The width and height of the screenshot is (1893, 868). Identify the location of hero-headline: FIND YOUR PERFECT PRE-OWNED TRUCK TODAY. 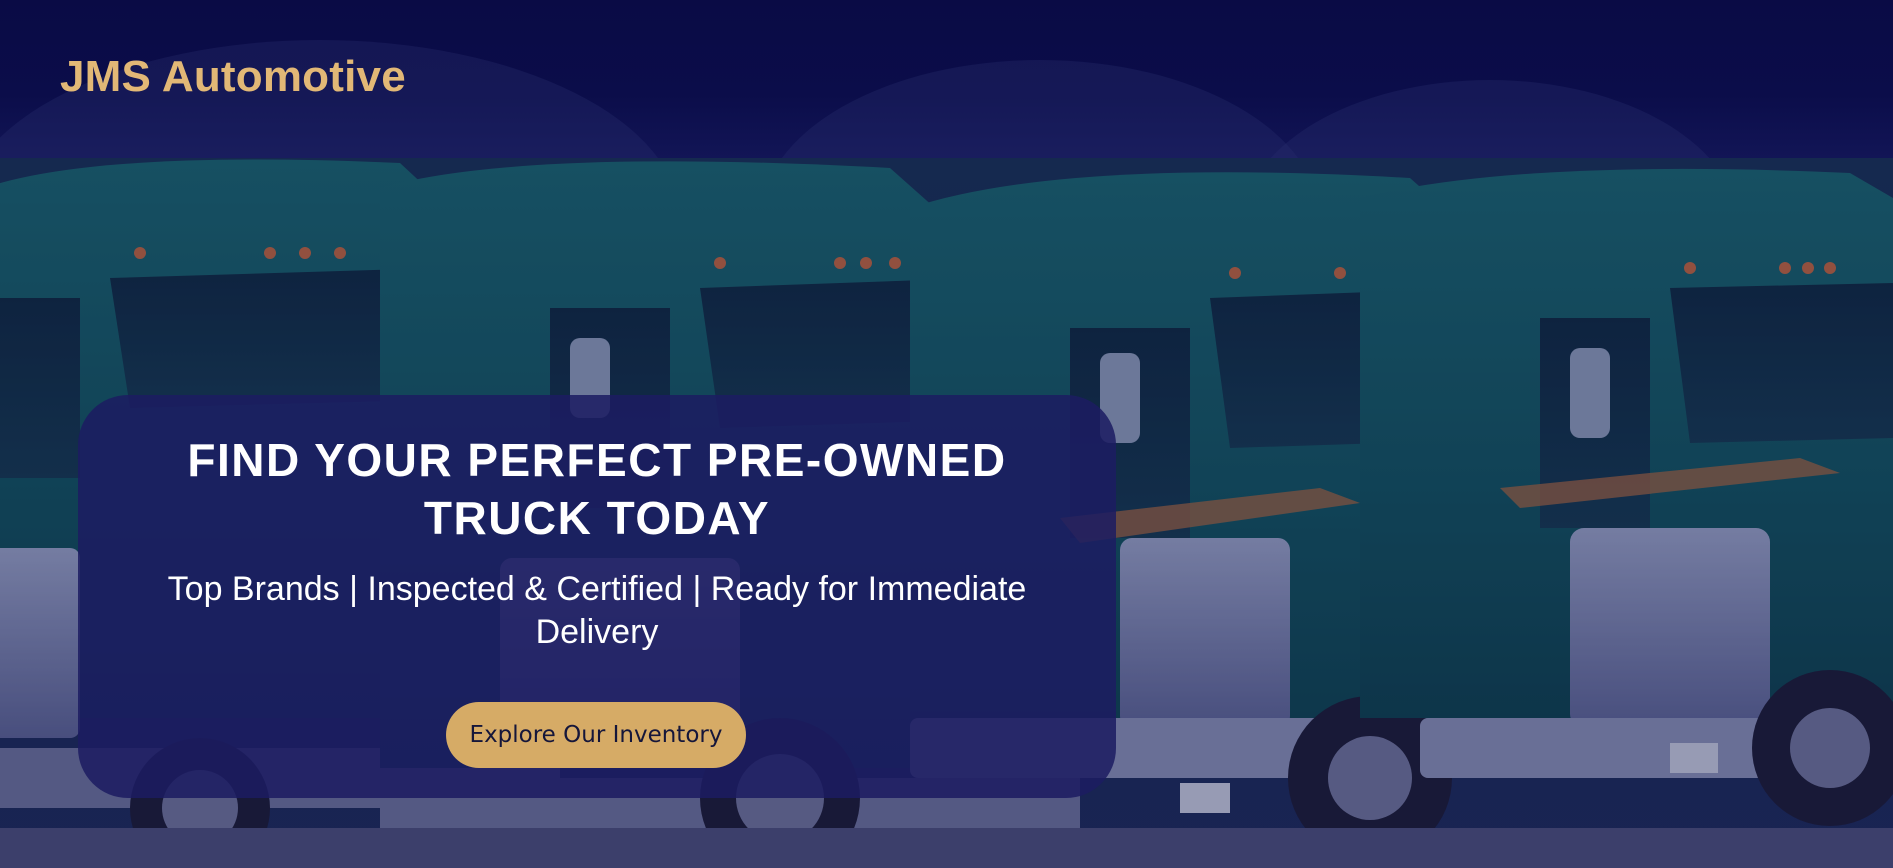
(597, 489).